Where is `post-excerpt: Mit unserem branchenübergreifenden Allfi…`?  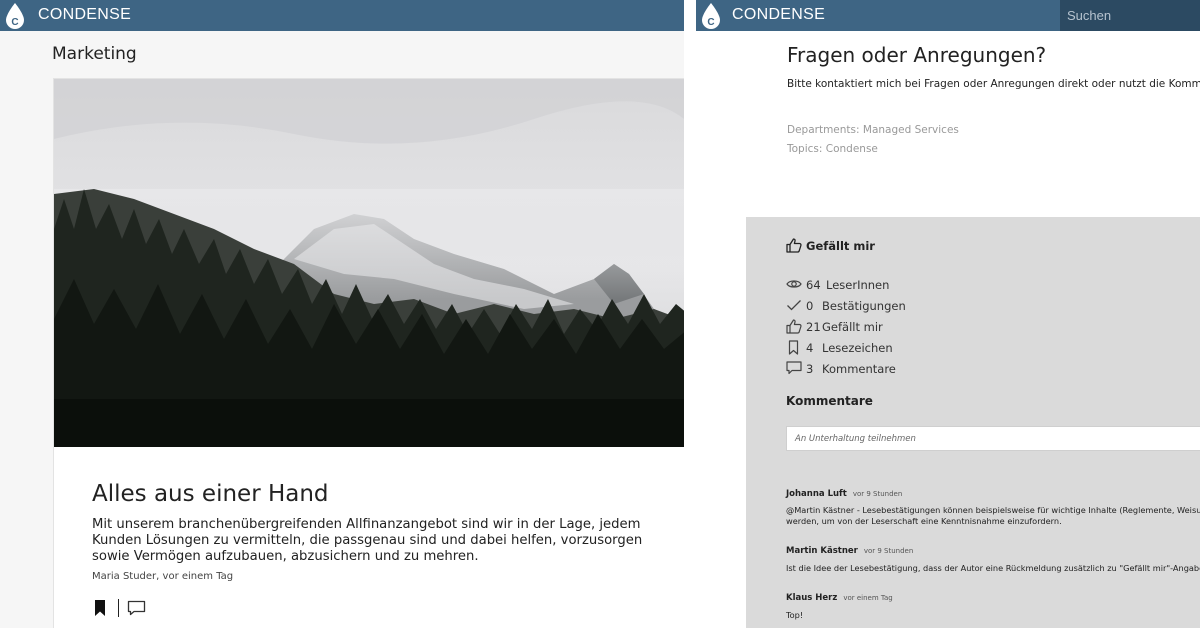
post-excerpt: Mit unserem branchenübergreifenden Allfi… is located at coordinates (367, 540).